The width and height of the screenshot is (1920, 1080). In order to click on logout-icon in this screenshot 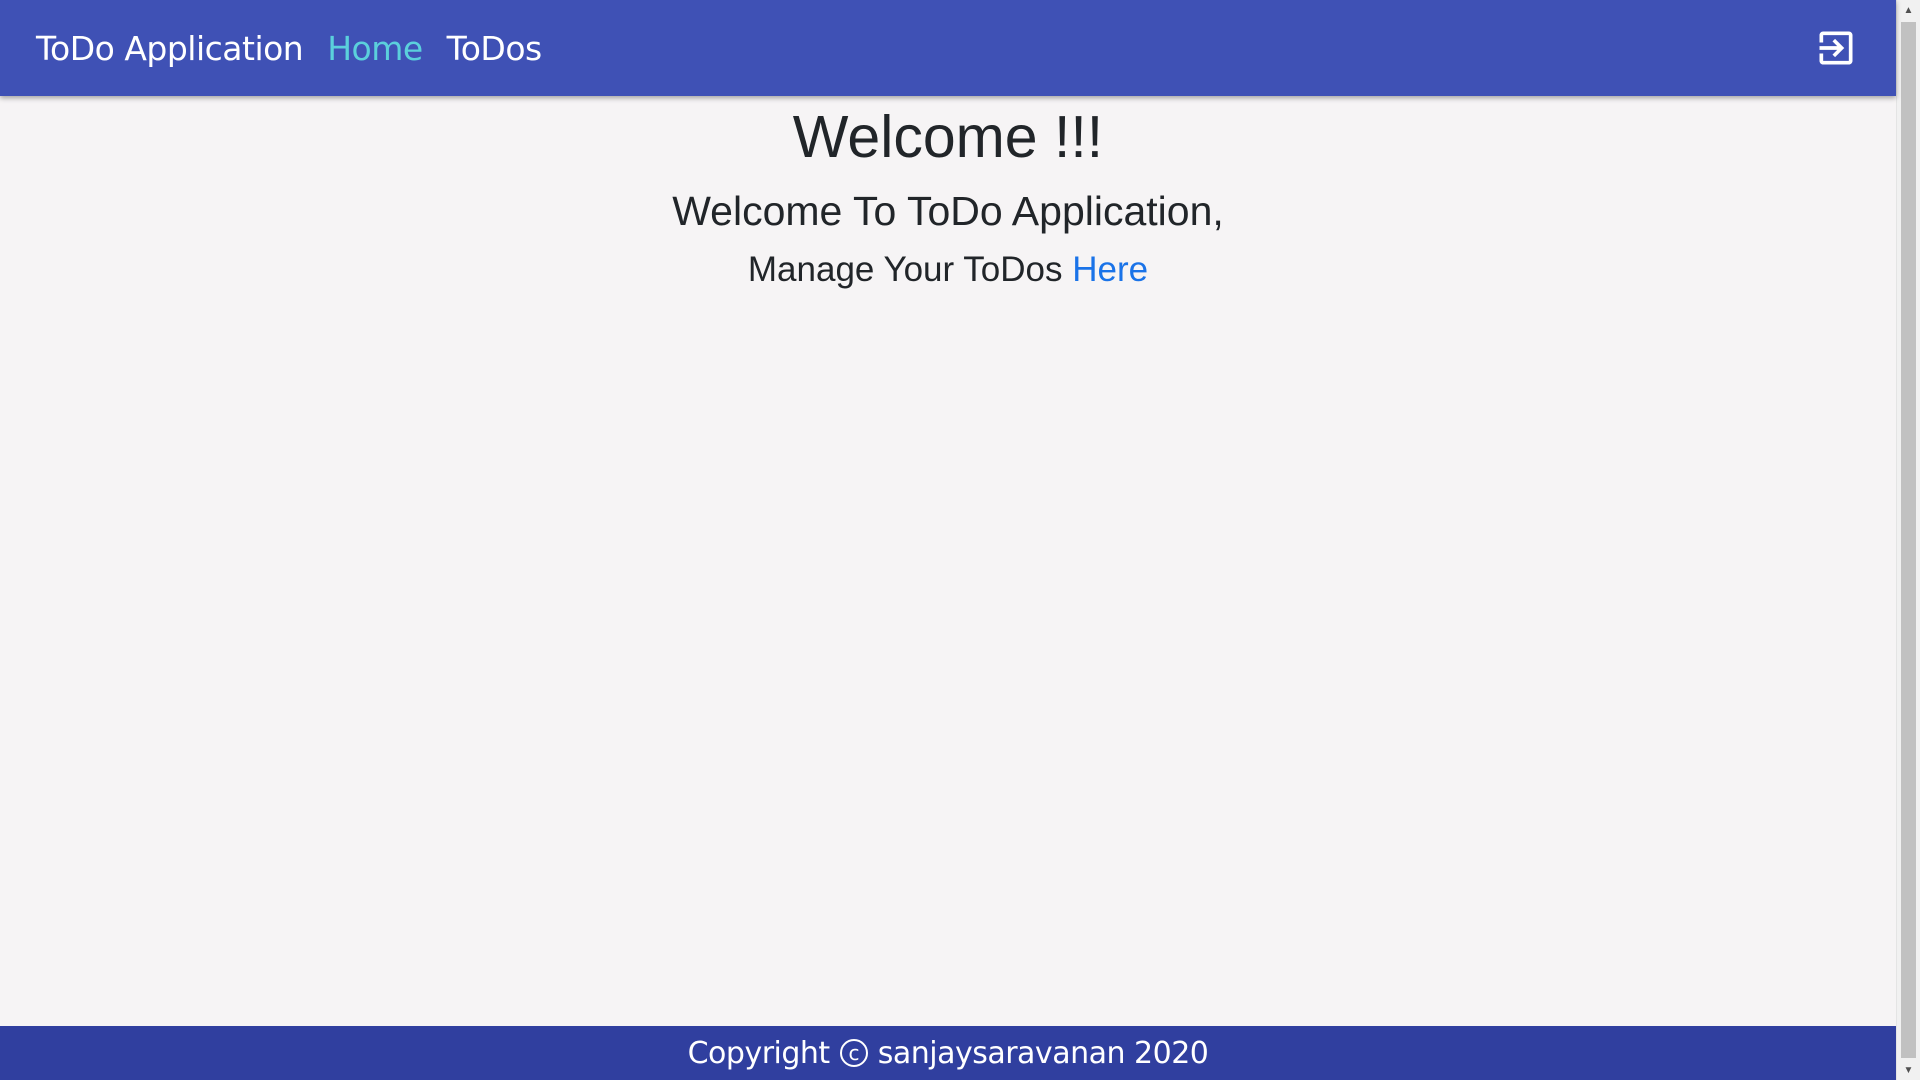, I will do `click(1836, 48)`.